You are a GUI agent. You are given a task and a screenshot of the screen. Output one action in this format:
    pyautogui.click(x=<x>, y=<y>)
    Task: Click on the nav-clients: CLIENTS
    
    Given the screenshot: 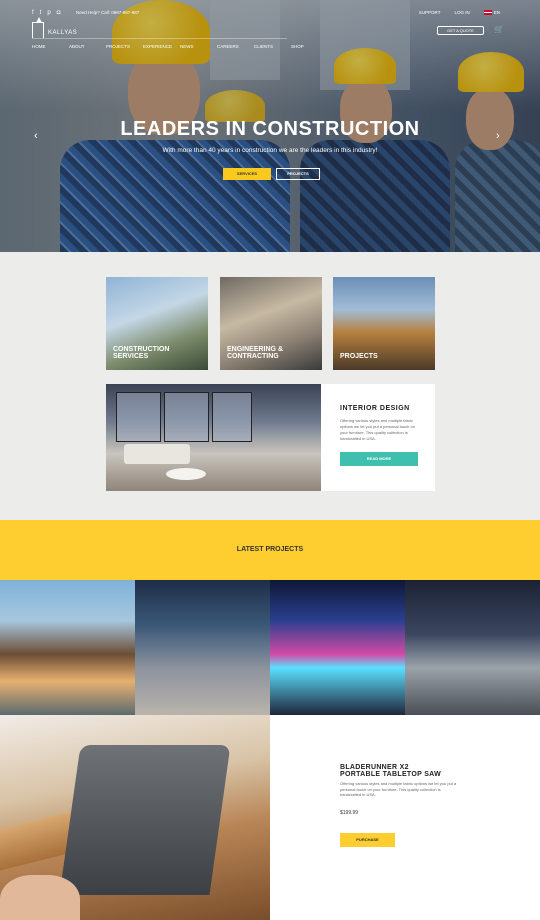 What is the action you would take?
    pyautogui.click(x=272, y=46)
    